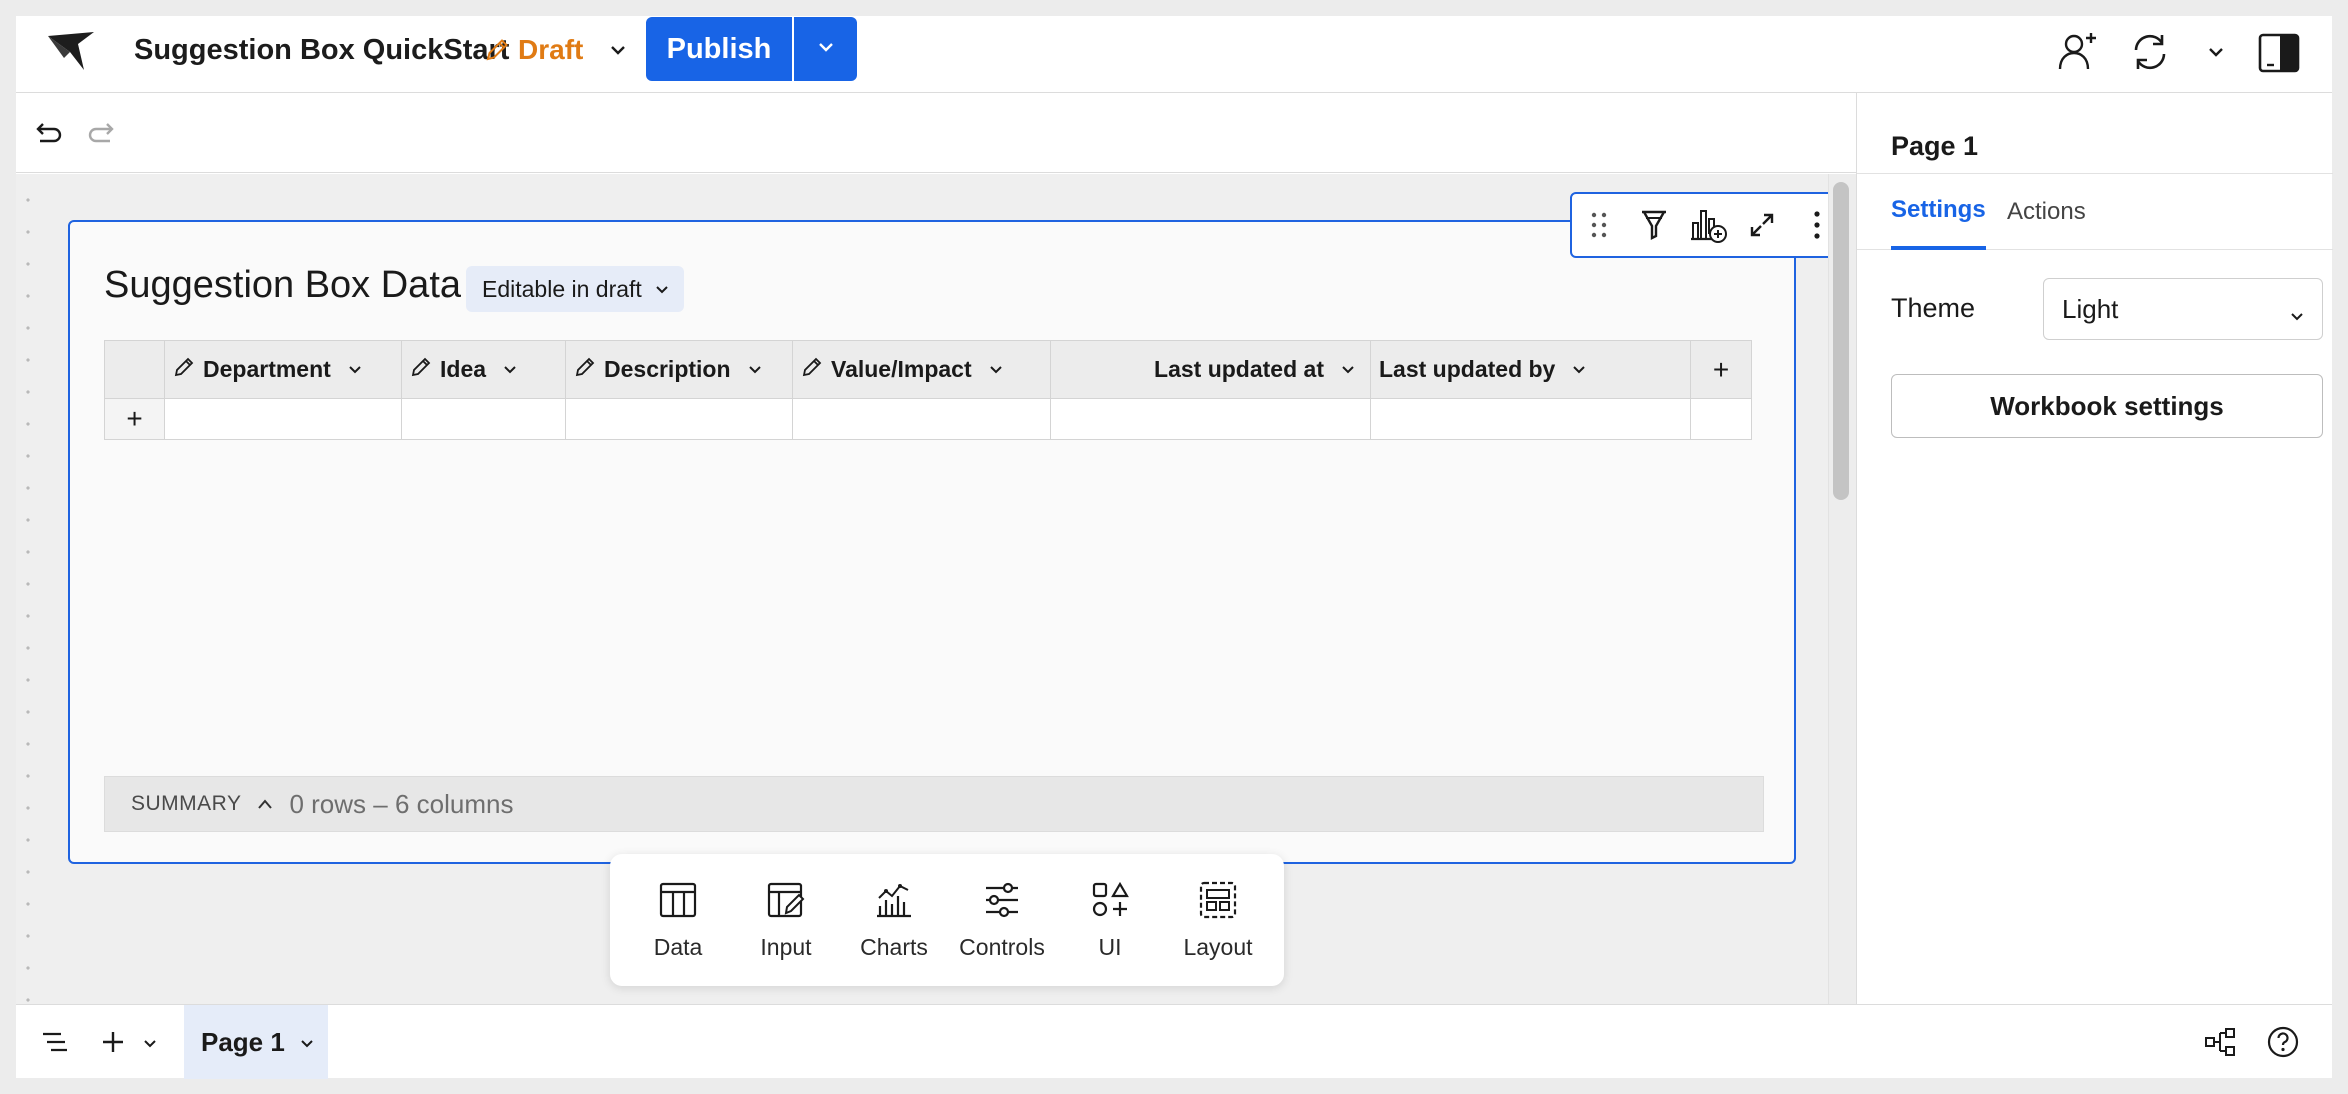 The height and width of the screenshot is (1094, 2348). I want to click on undo-icon, so click(47, 133).